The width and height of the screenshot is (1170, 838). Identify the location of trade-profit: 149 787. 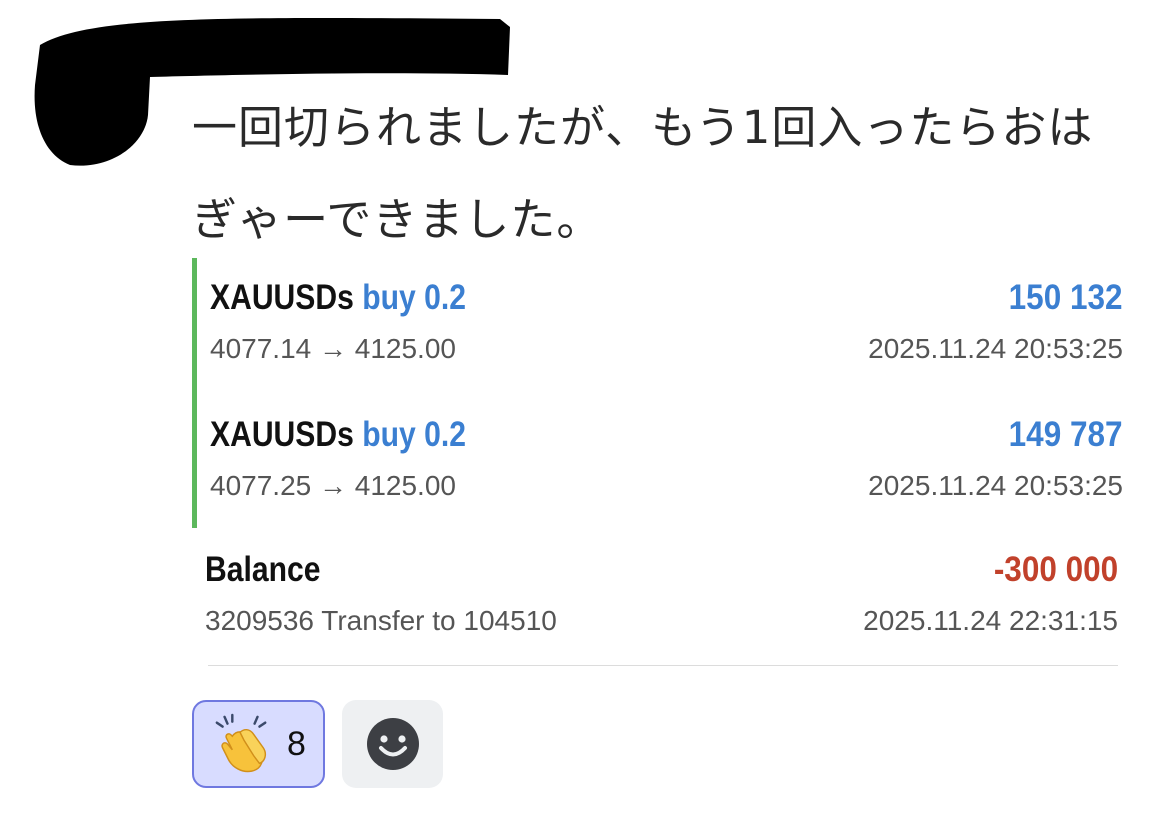
(1066, 434).